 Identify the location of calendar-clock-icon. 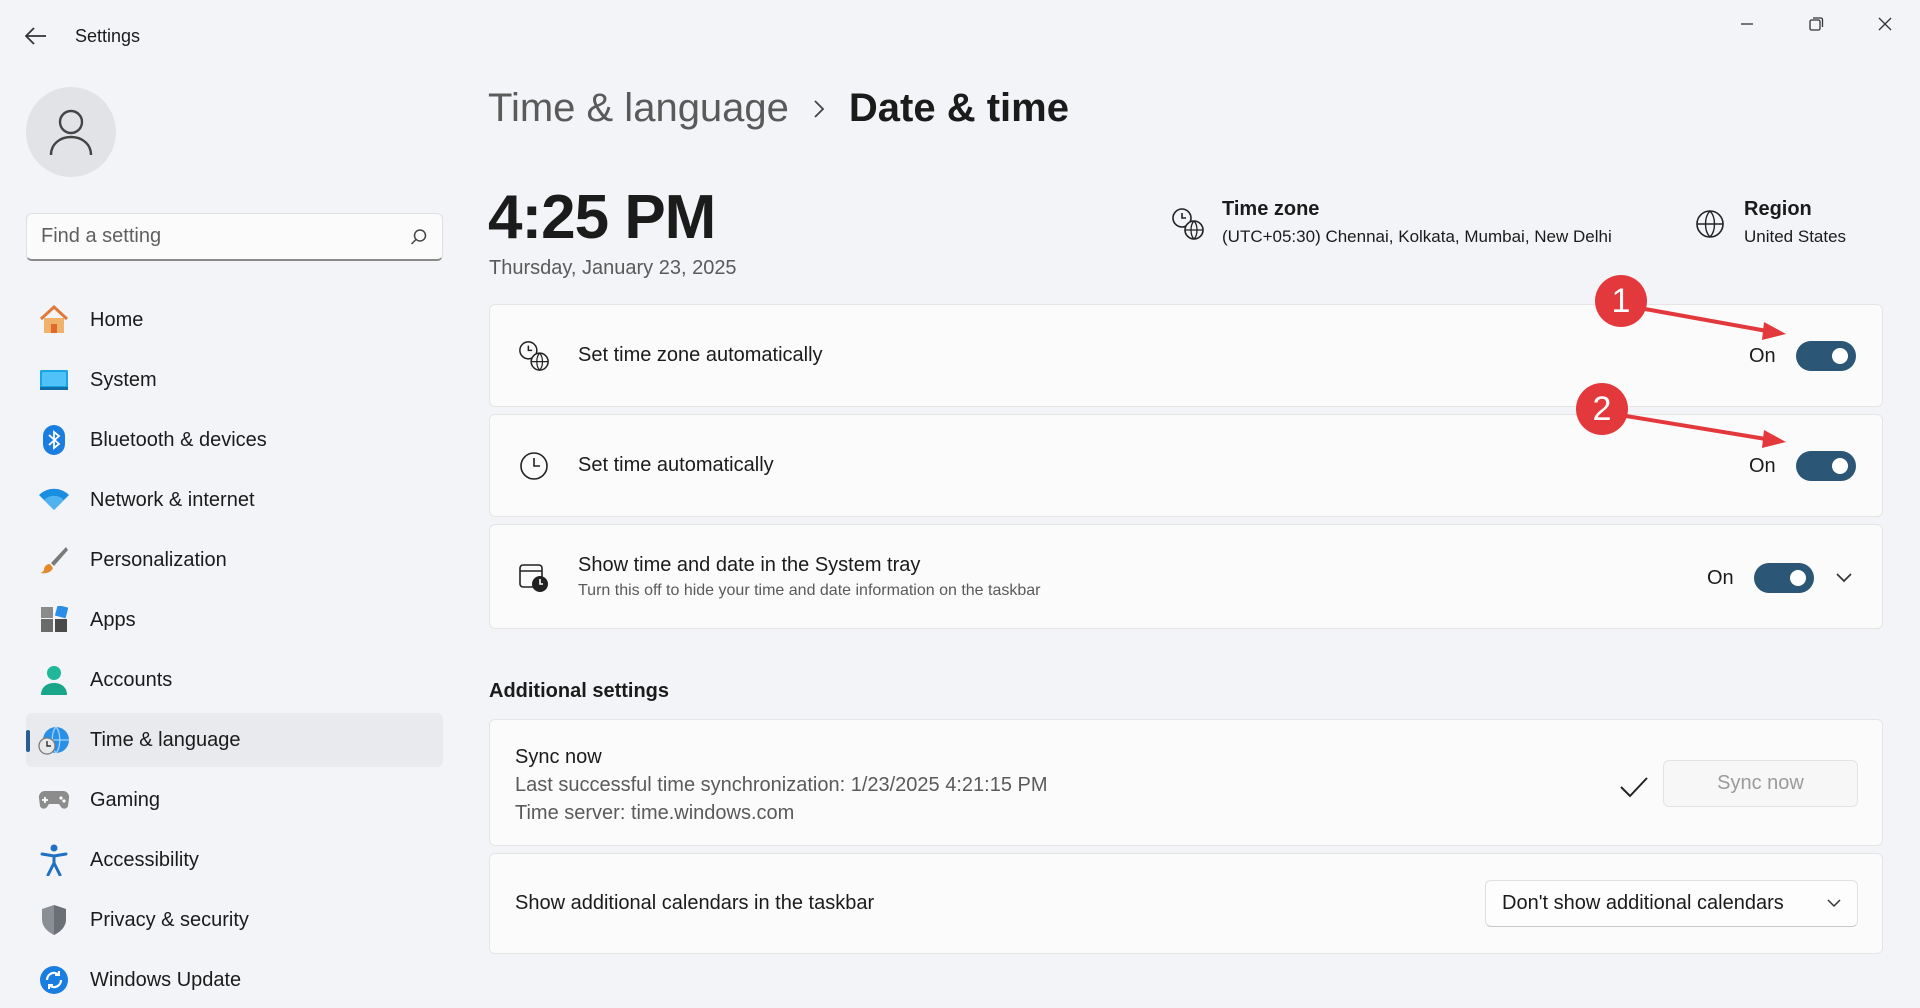
(534, 578).